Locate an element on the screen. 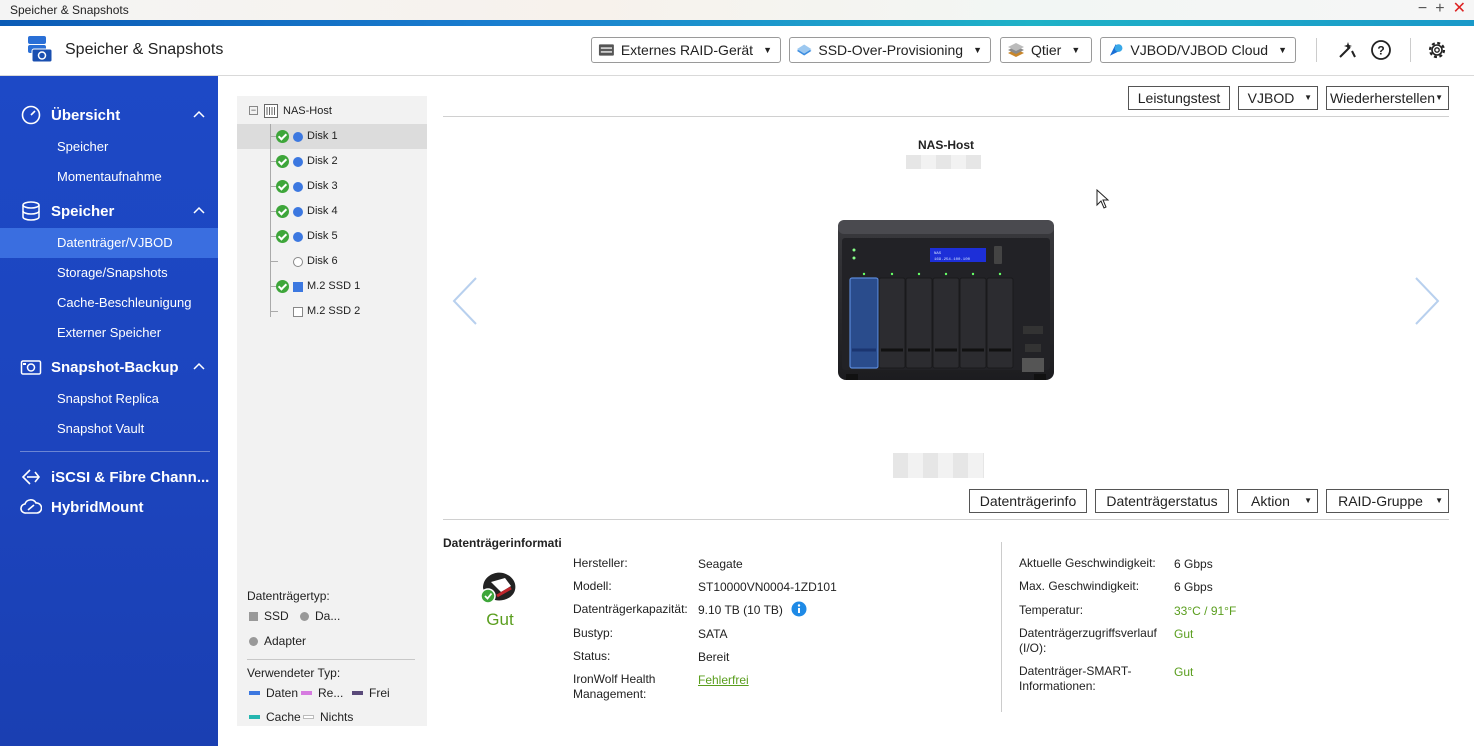 This screenshot has height=746, width=1474. close-icon: ✕ is located at coordinates (1459, 9).